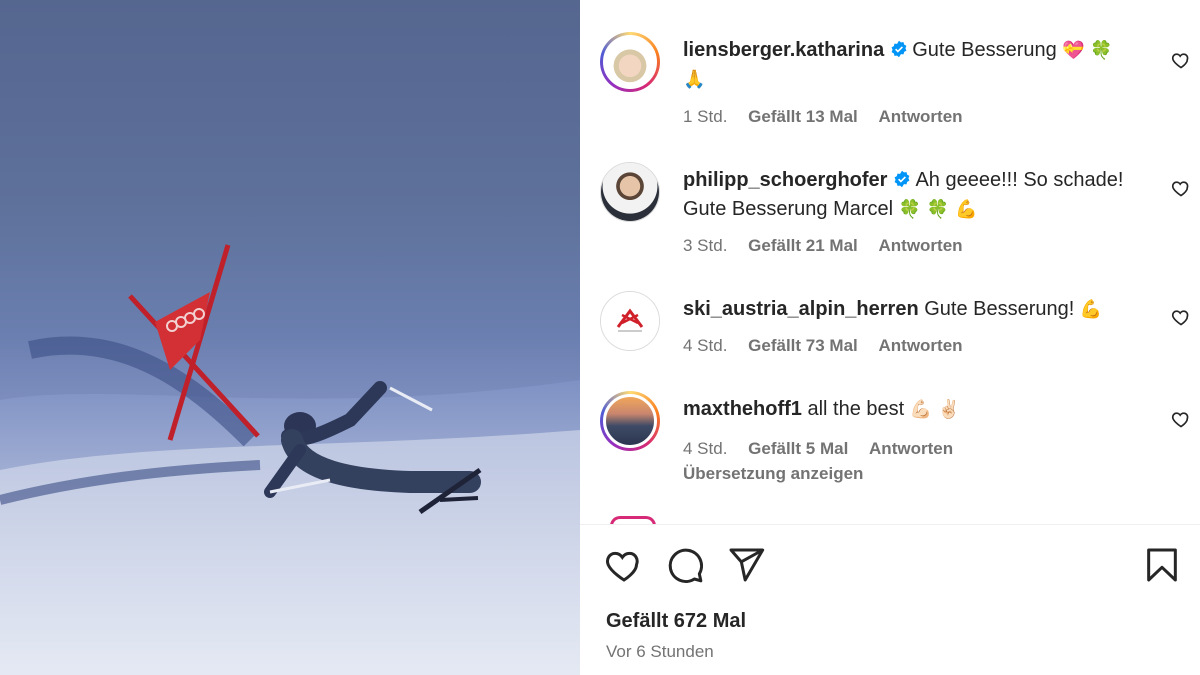 The height and width of the screenshot is (675, 1200). What do you see at coordinates (773, 474) in the screenshot?
I see `translate-link: Übersetzung anzeigen` at bounding box center [773, 474].